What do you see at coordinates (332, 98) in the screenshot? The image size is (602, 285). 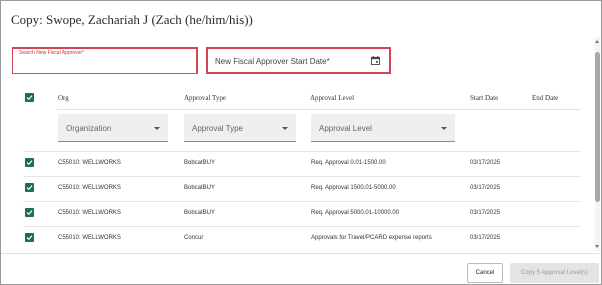 I see `header-approval-level: Approval Level` at bounding box center [332, 98].